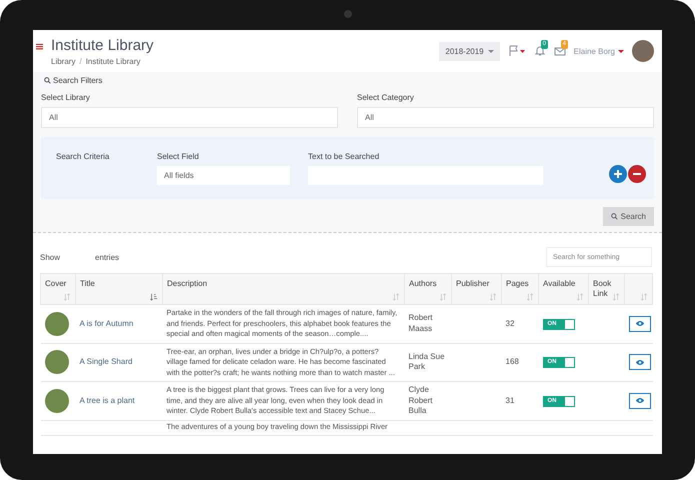 This screenshot has height=480, width=695. What do you see at coordinates (58, 289) in the screenshot?
I see `column-header: Cover` at bounding box center [58, 289].